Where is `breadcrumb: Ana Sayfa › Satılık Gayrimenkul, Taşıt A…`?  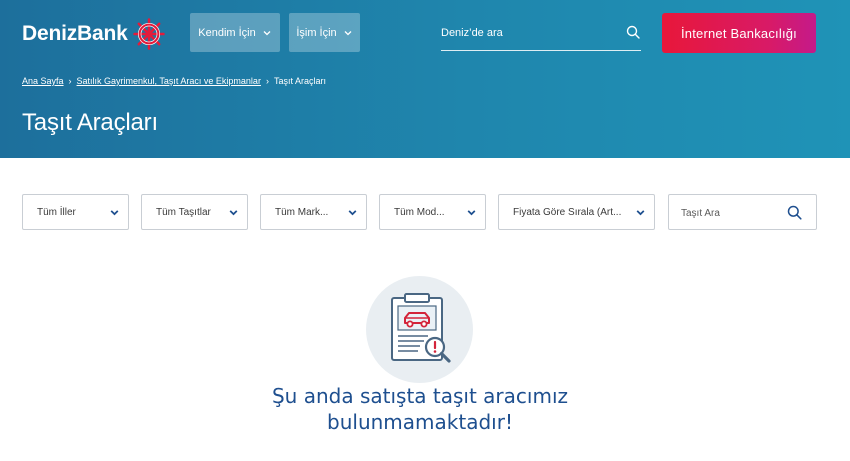
breadcrumb: Ana Sayfa › Satılık Gayrimenkul, Taşıt A… is located at coordinates (174, 81).